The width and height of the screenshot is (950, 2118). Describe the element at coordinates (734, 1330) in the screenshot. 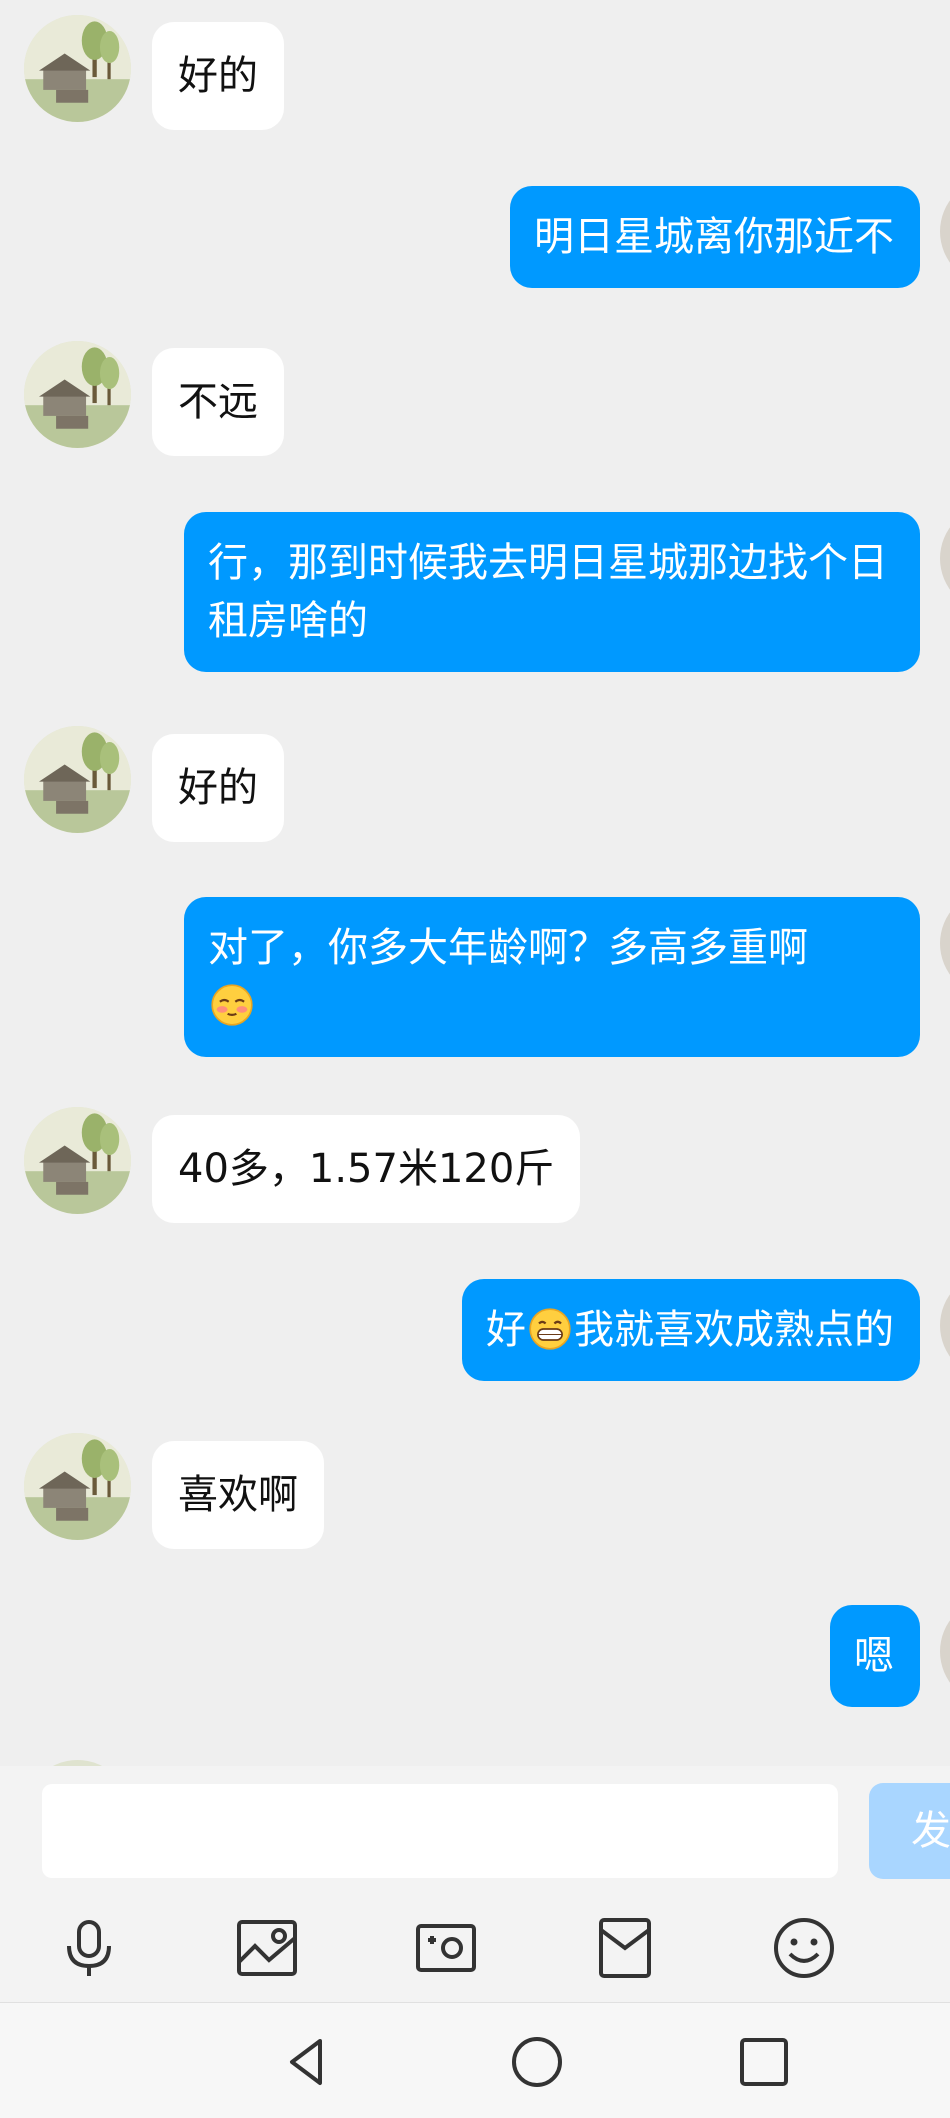

I see `message-text-after: 我就喜欢成熟点的` at that location.